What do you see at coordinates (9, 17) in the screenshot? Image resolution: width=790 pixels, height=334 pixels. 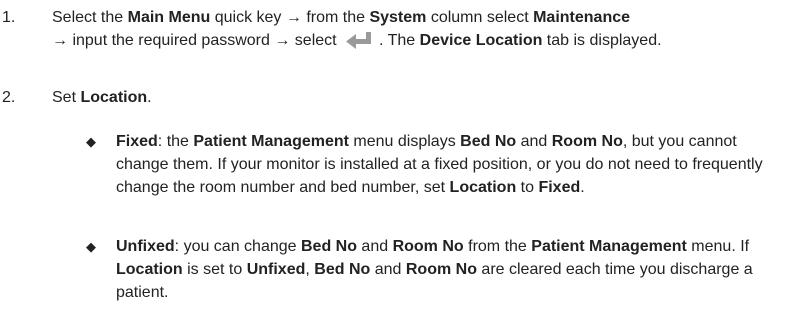 I see `step-1-number: 1.` at bounding box center [9, 17].